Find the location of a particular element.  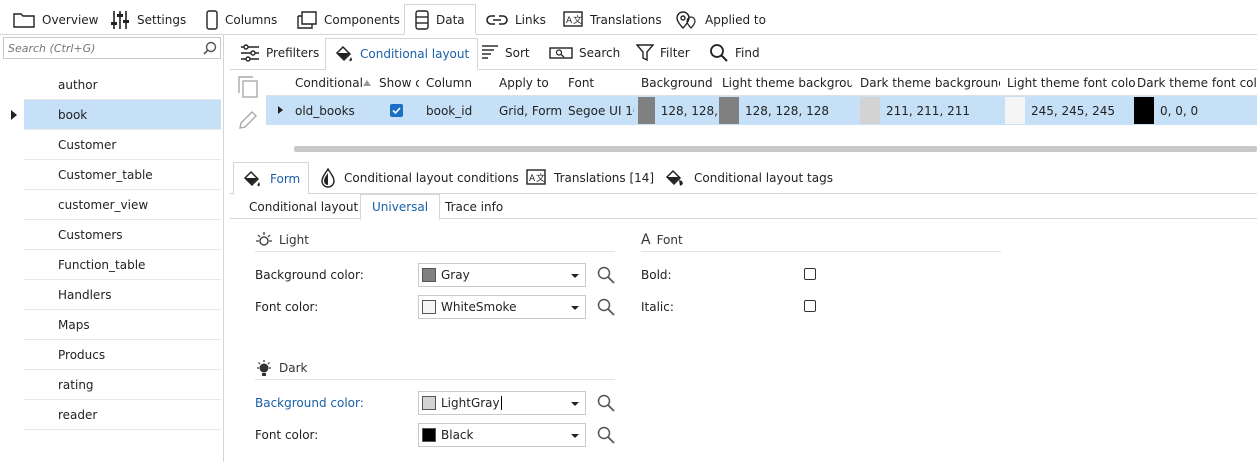

tree-item: rating is located at coordinates (122, 385).